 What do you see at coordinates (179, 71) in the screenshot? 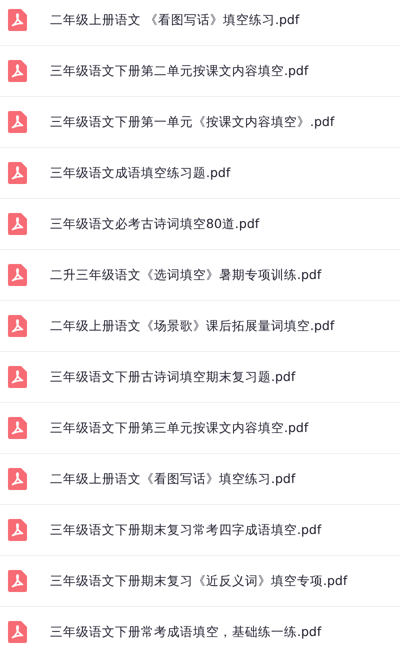
I see `file-name: 三年级语文下册第二单元按课文内容填空.pdf` at bounding box center [179, 71].